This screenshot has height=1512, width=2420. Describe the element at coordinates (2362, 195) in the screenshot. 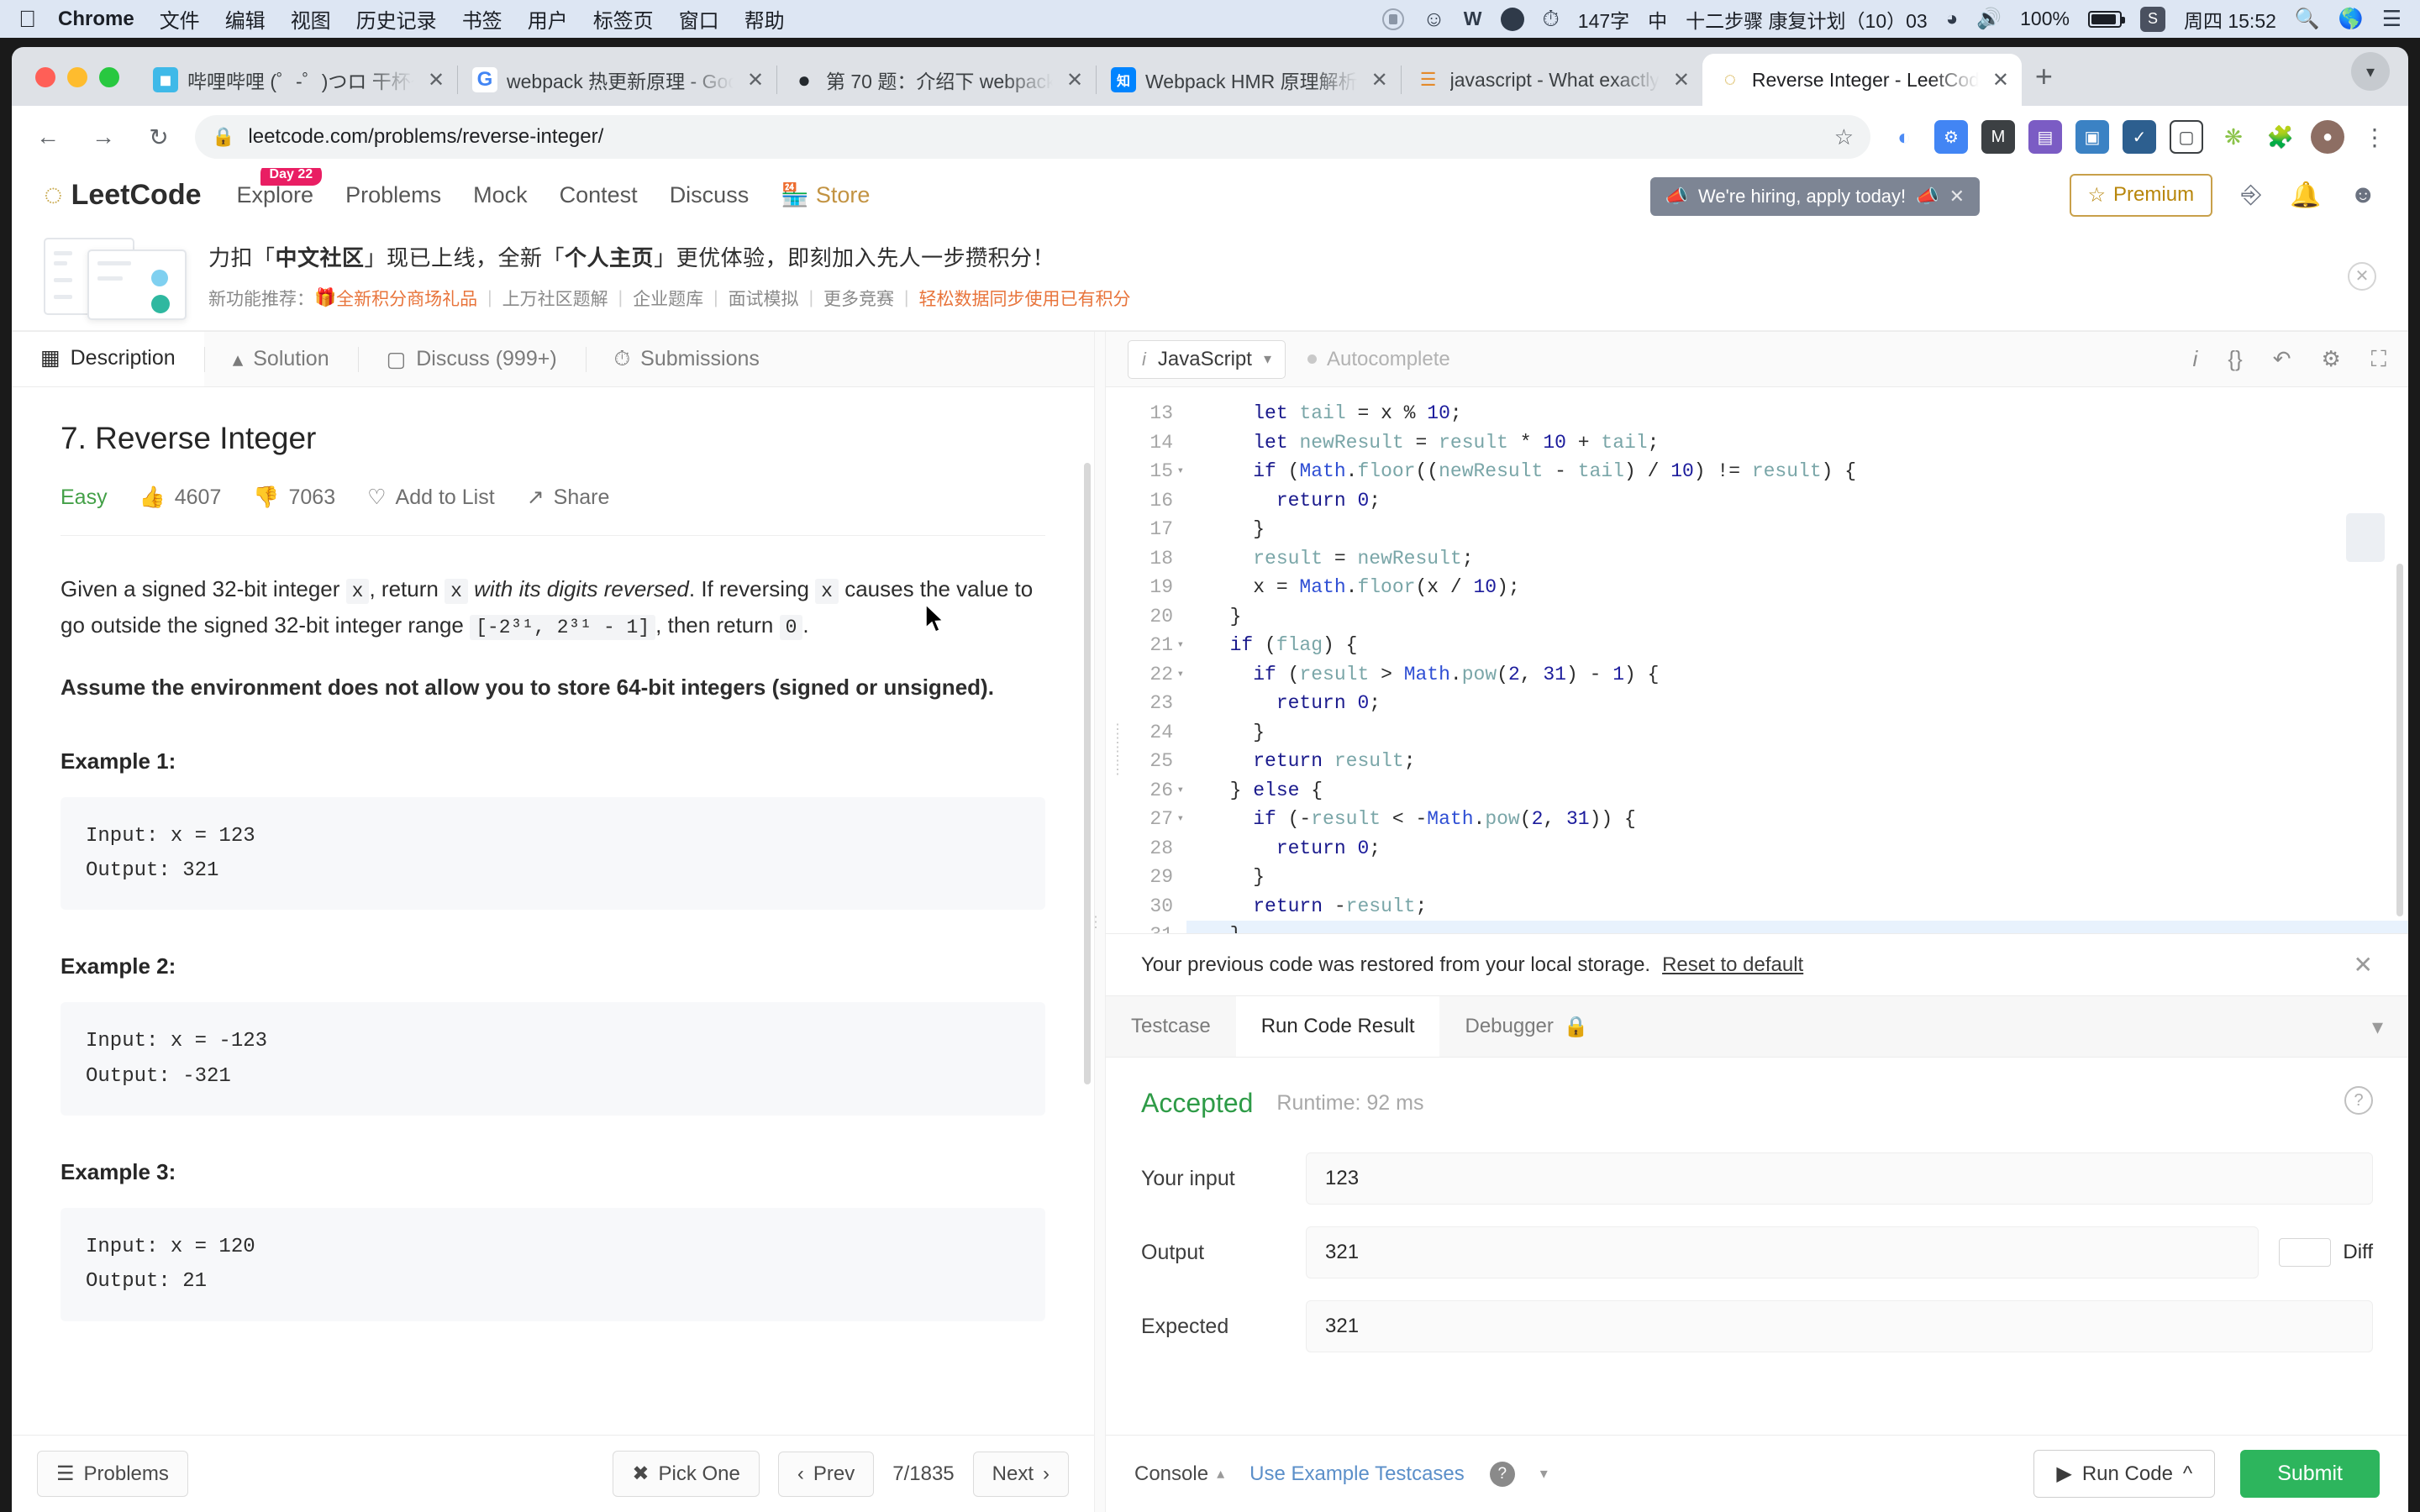

I see `user-avatar-icon: ☻` at that location.